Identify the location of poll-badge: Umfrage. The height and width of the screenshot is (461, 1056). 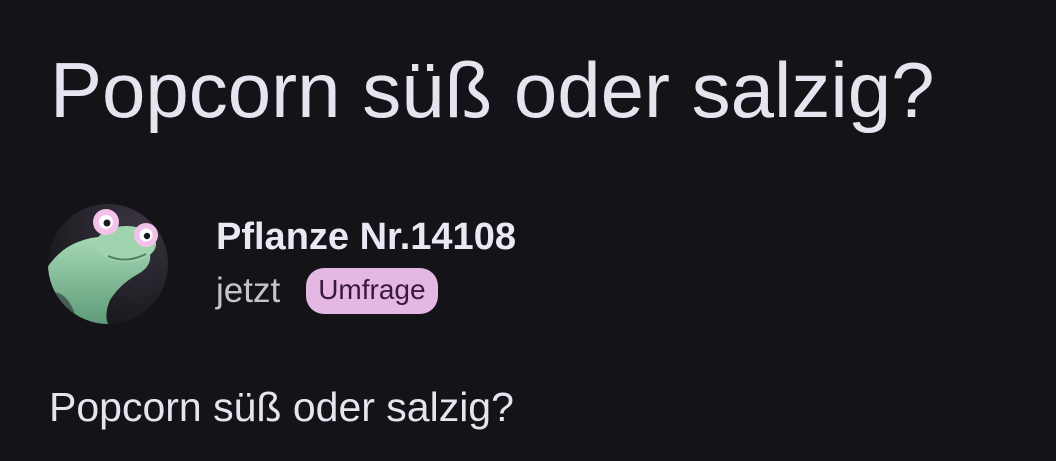
(372, 291).